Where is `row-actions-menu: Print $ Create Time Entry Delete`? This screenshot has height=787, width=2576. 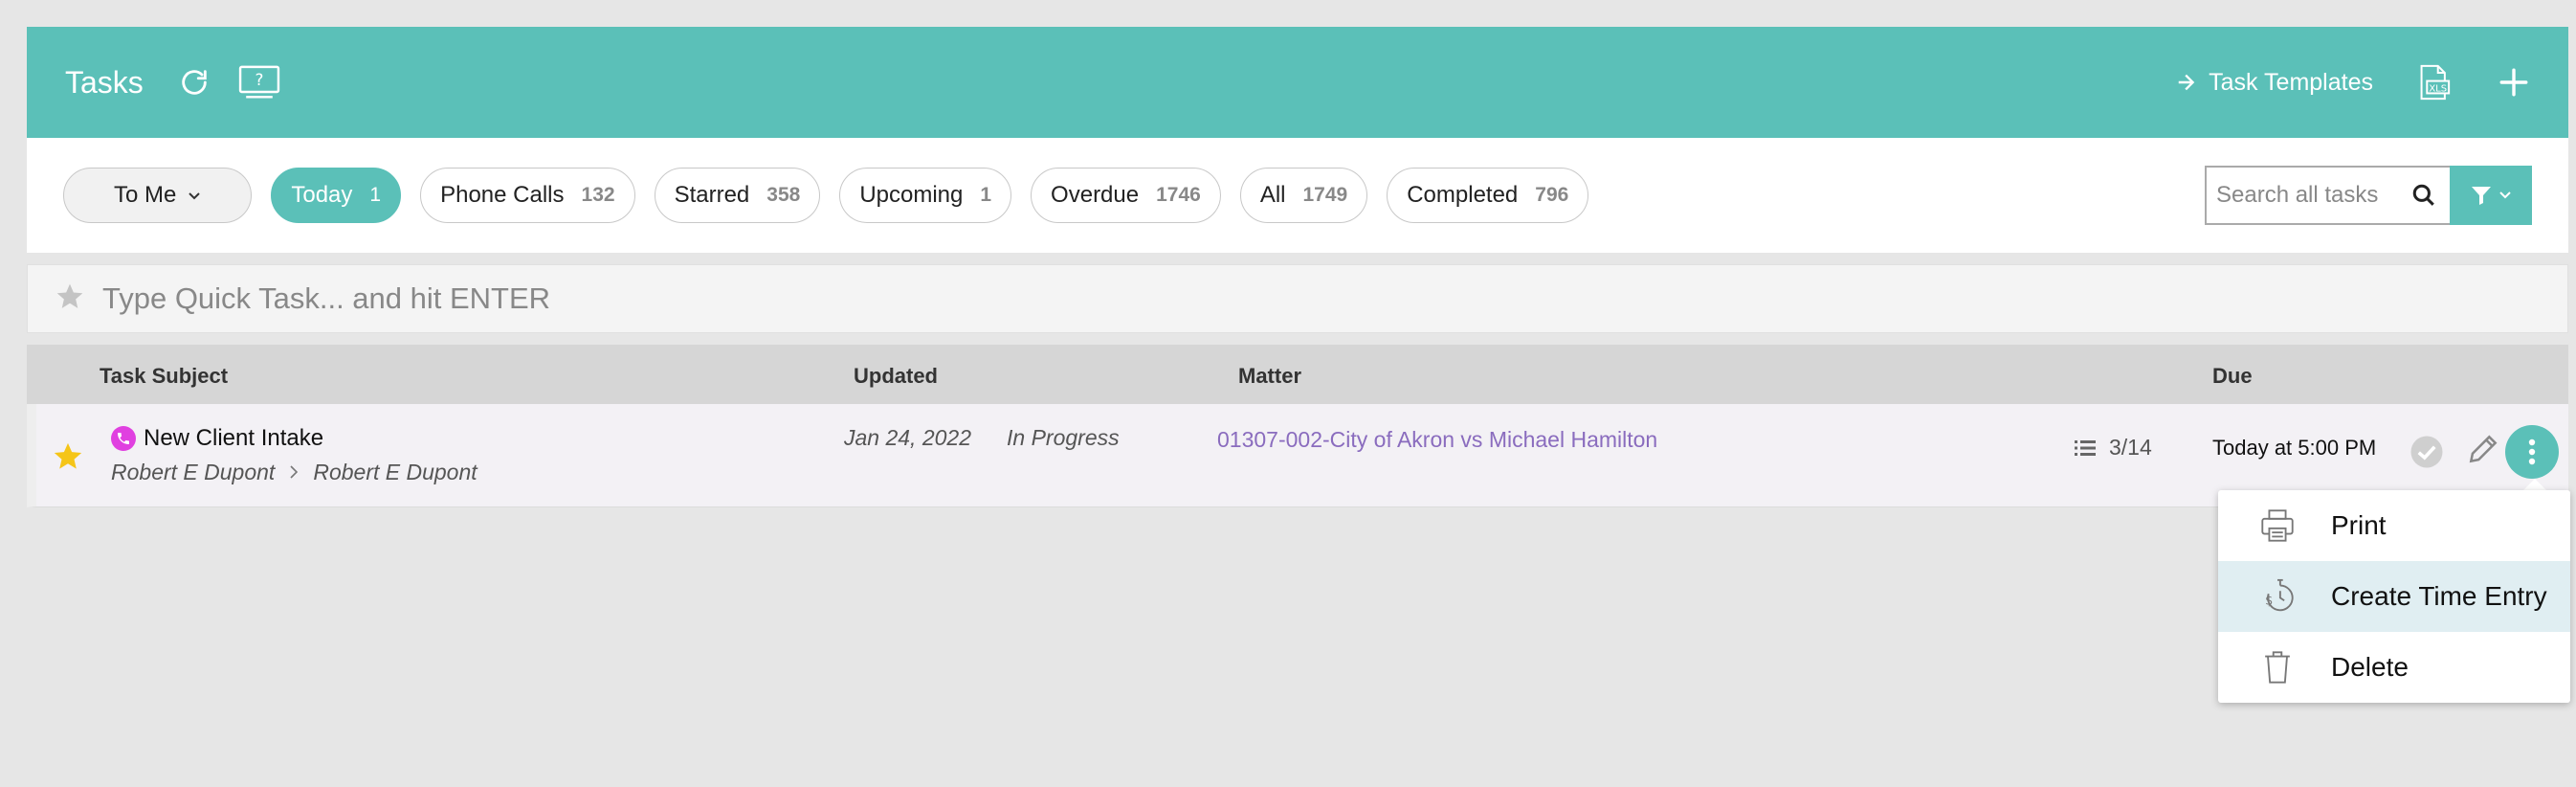
row-actions-menu: Print $ Create Time Entry Delete is located at coordinates (2394, 596).